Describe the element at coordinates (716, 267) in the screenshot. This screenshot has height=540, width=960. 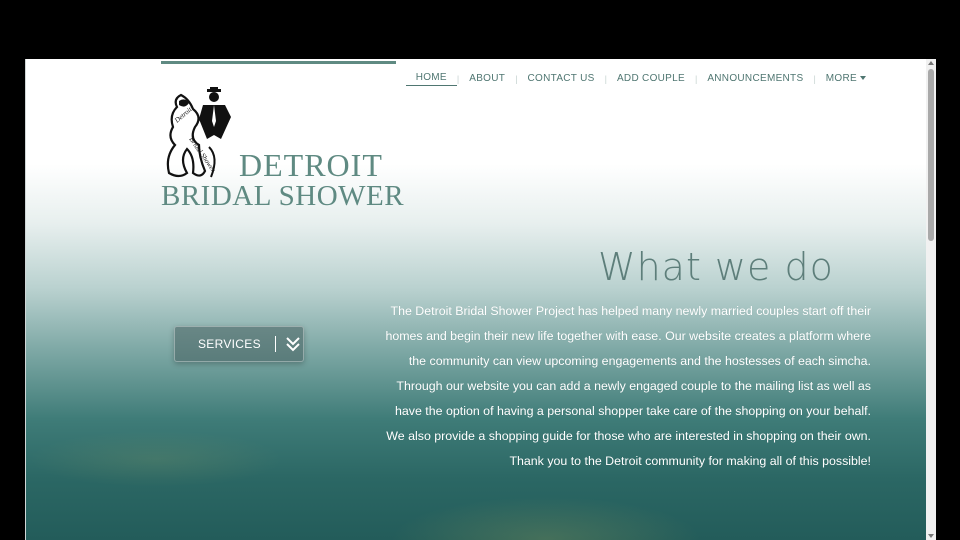
I see `section-heading: What we do` at that location.